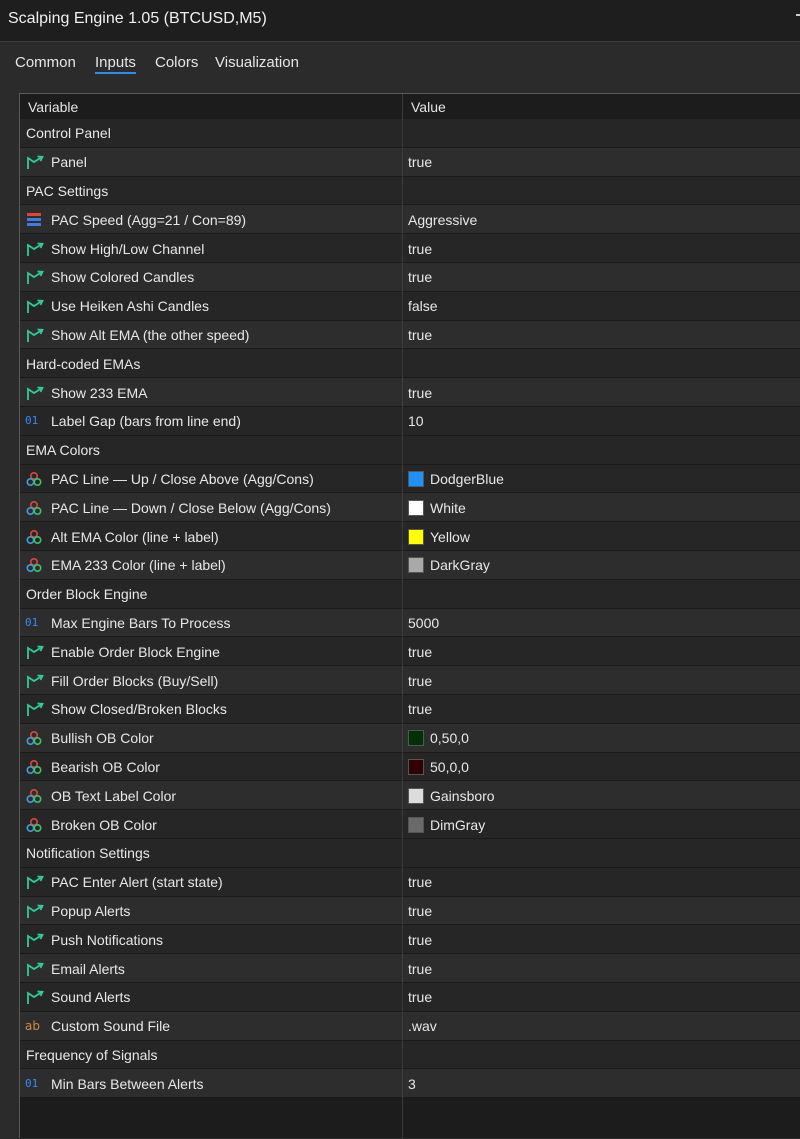 This screenshot has width=800, height=1139. What do you see at coordinates (456, 479) in the screenshot?
I see `value-cell: DodgerBlue` at bounding box center [456, 479].